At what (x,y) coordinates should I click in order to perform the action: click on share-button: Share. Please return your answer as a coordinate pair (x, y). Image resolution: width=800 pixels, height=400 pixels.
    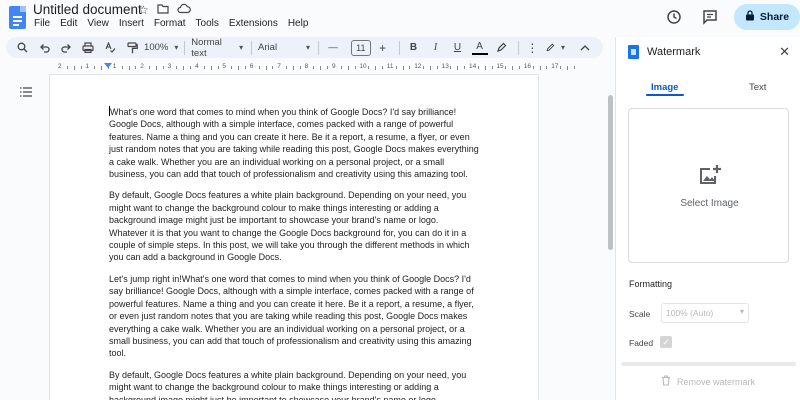
    Looking at the image, I should click on (767, 17).